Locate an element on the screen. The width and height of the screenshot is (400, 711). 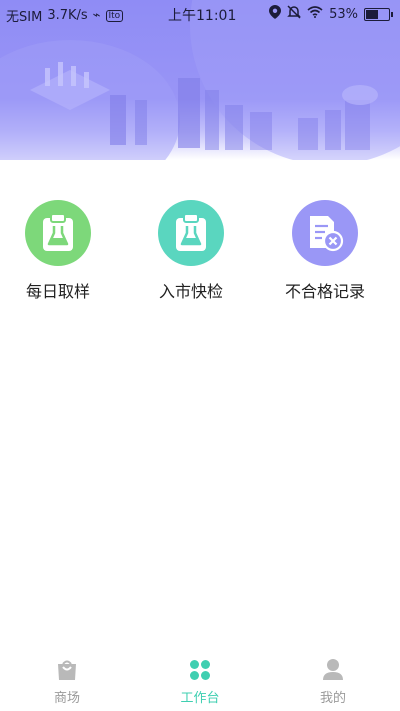
shopping-bag-icon is located at coordinates (67, 670).